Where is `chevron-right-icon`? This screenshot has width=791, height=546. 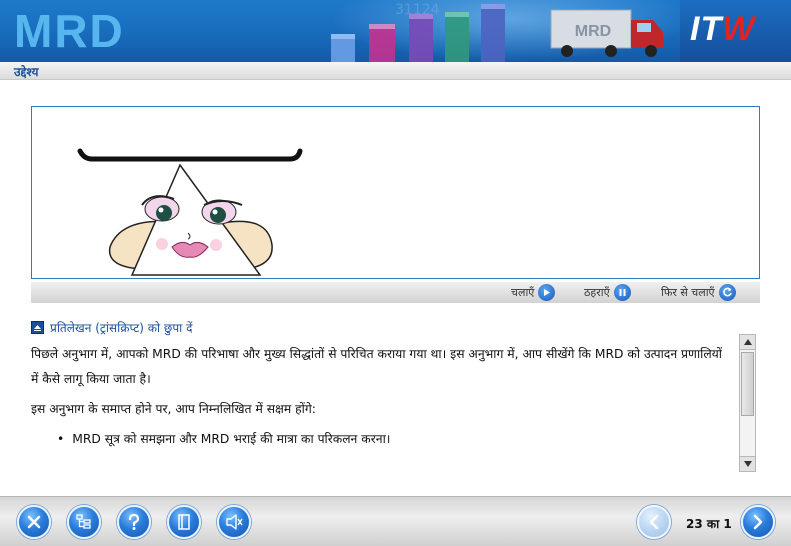
chevron-right-icon is located at coordinates (758, 522).